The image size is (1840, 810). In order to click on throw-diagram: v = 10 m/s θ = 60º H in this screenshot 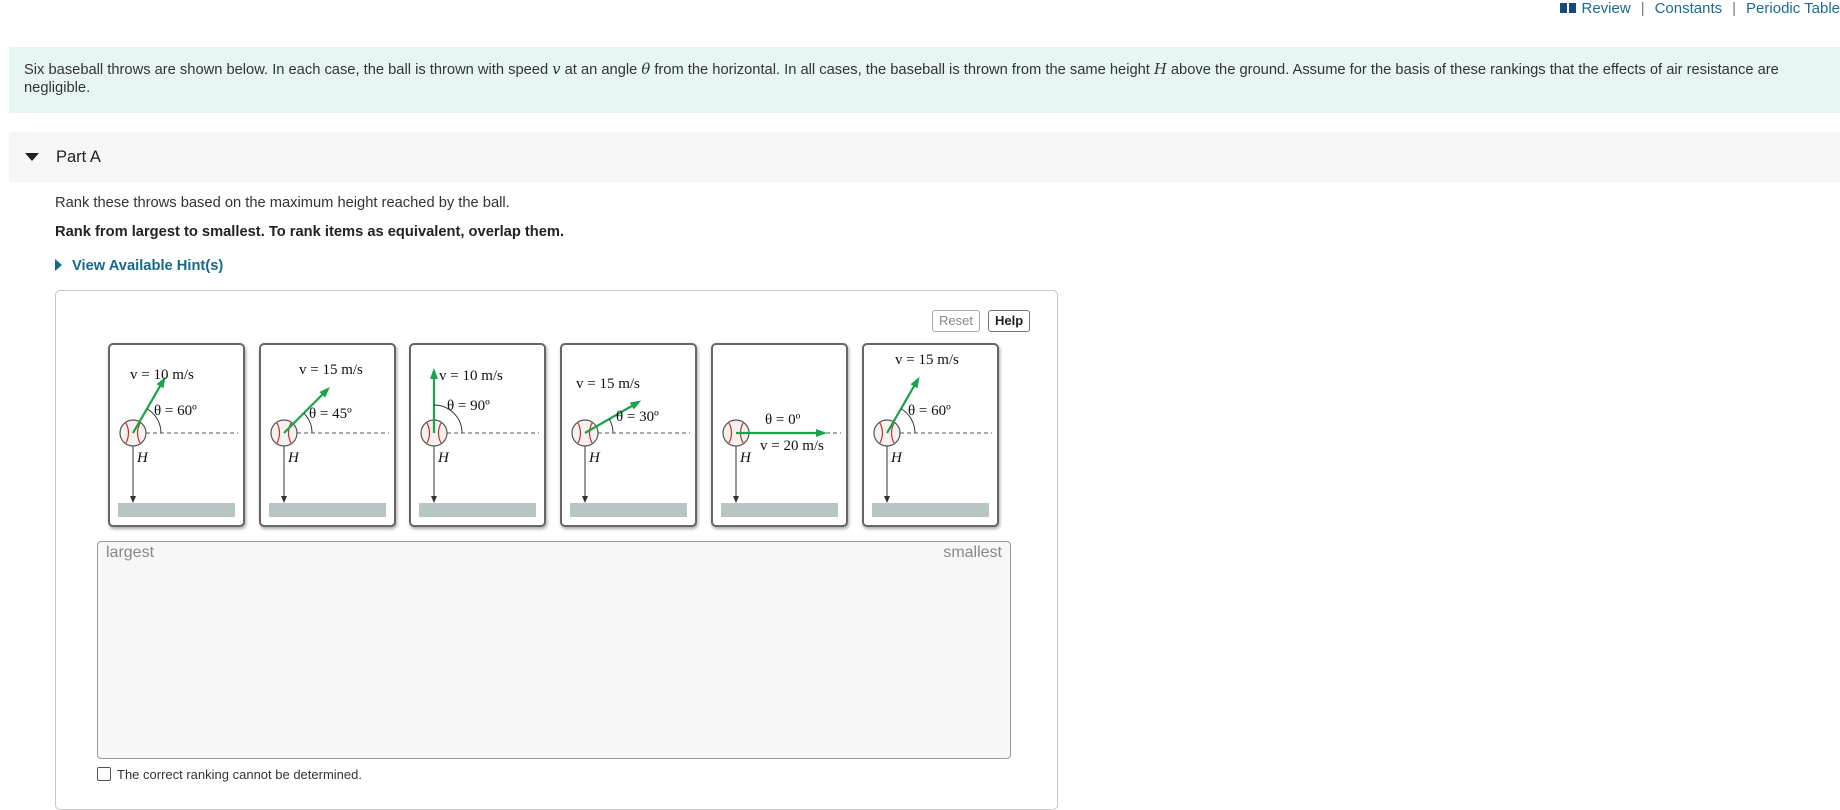, I will do `click(176, 435)`.